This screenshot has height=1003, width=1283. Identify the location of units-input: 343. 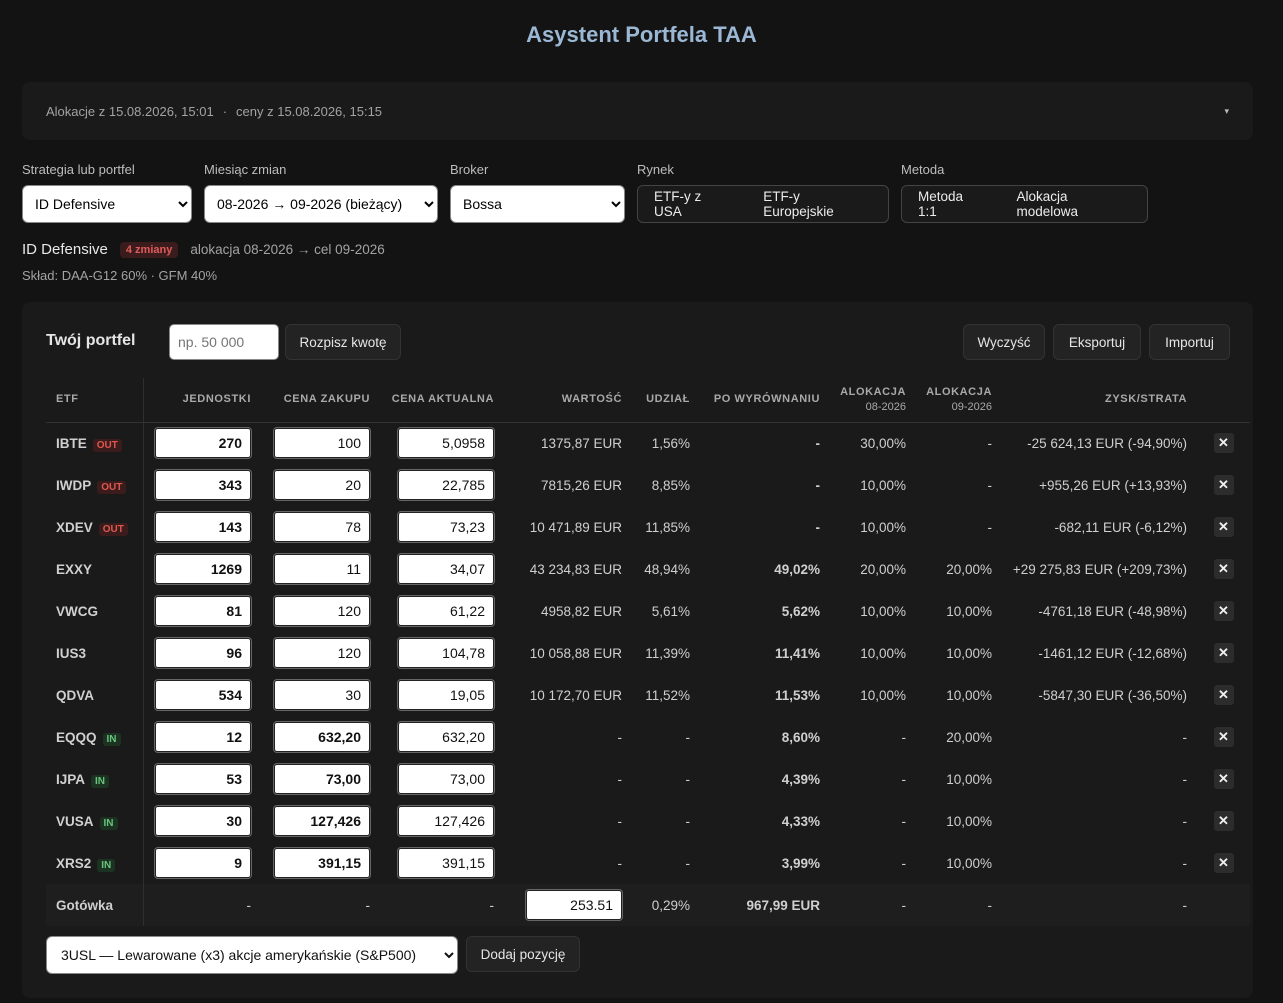
(203, 485).